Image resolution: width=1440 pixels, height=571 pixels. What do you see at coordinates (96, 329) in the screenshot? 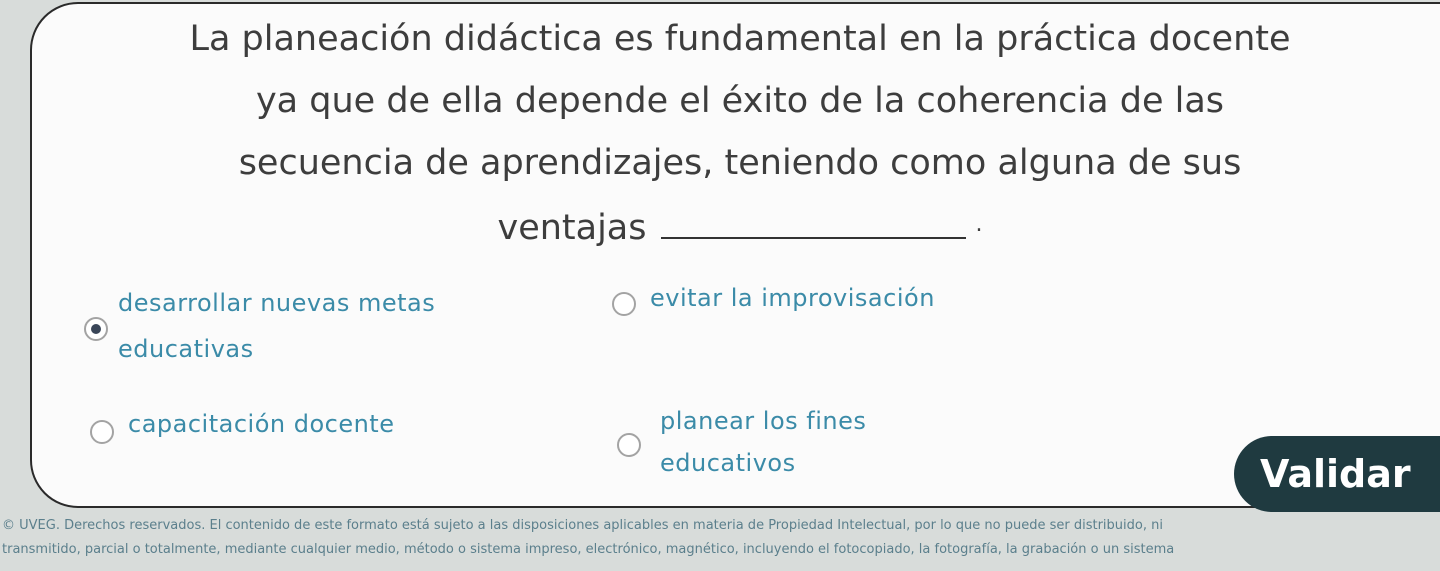
I see `option-a-radio` at bounding box center [96, 329].